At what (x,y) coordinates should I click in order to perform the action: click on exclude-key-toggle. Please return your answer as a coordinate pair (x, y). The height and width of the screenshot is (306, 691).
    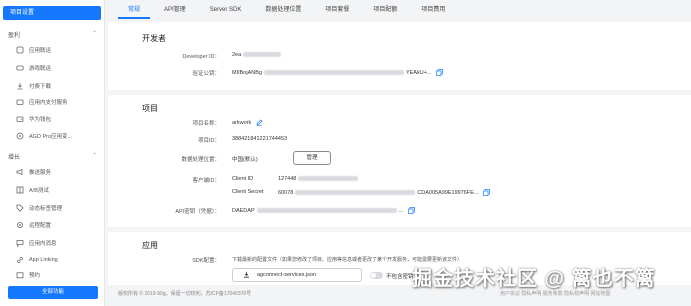
    Looking at the image, I should click on (376, 275).